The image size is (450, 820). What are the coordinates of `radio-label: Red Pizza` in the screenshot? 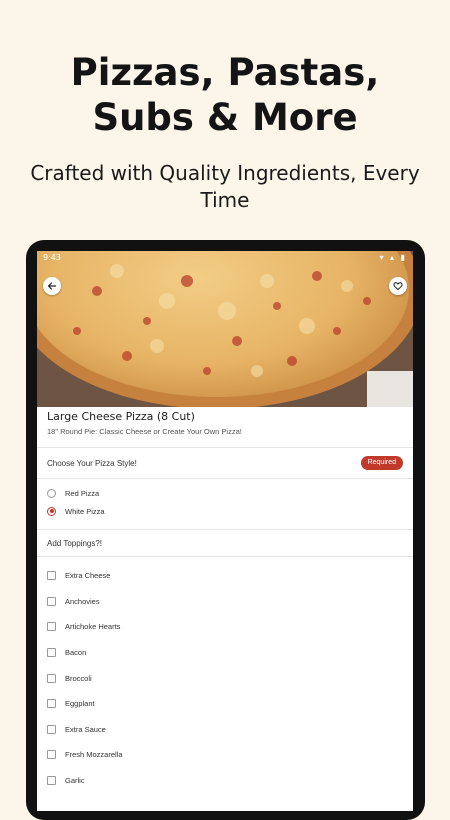 It's located at (82, 493).